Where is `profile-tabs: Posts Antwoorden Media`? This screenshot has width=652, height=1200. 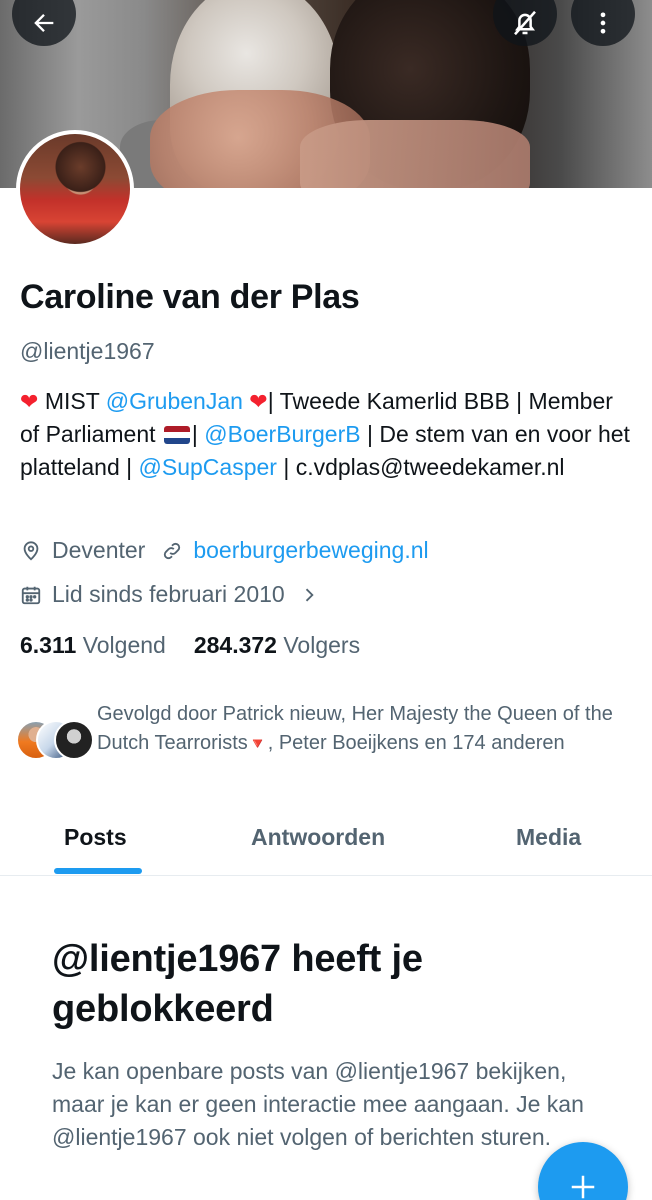
profile-tabs: Posts Antwoorden Media is located at coordinates (326, 842).